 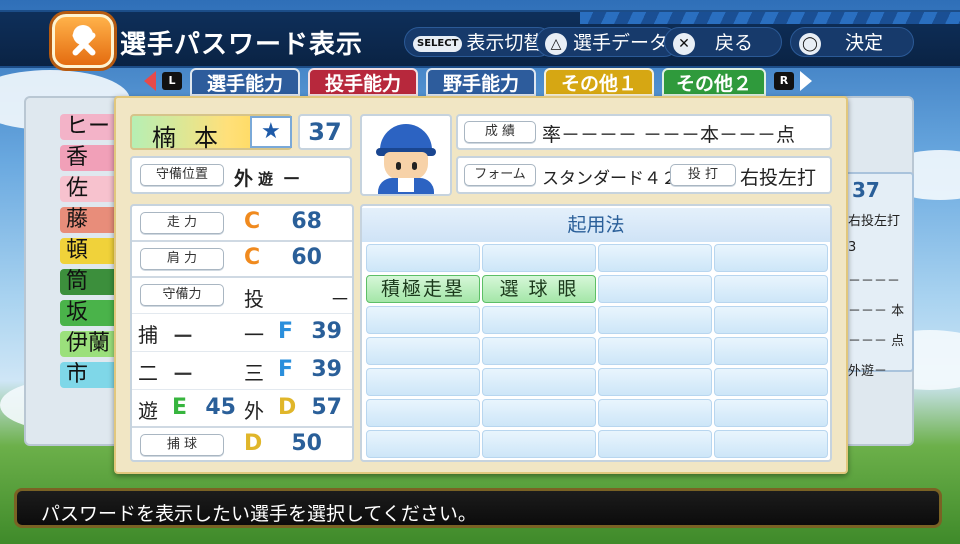 What do you see at coordinates (271, 132) in the screenshot?
I see `team-logo-icon: ★` at bounding box center [271, 132].